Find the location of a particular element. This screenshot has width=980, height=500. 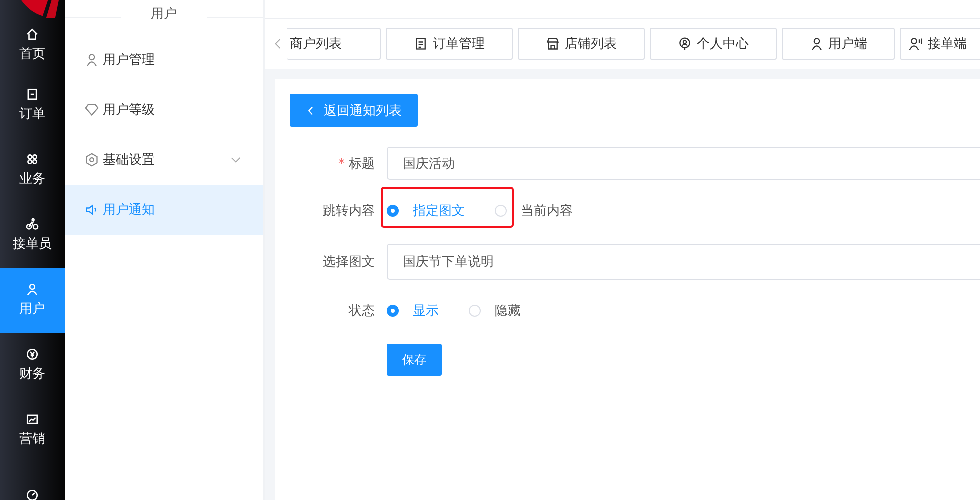

radio-option: 当前内容 is located at coordinates (534, 211).